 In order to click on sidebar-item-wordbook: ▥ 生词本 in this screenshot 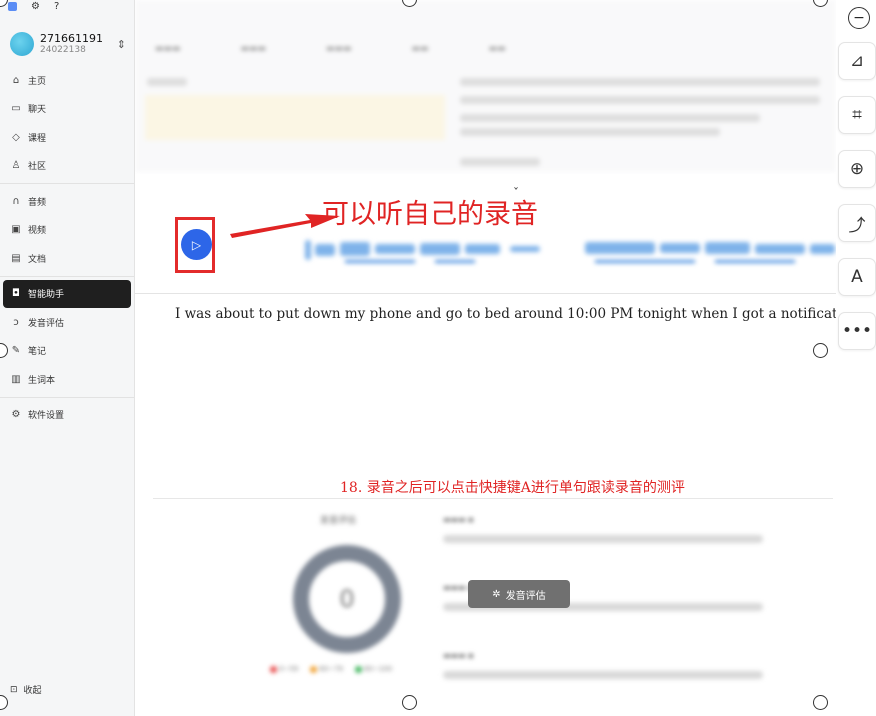, I will do `click(67, 379)`.